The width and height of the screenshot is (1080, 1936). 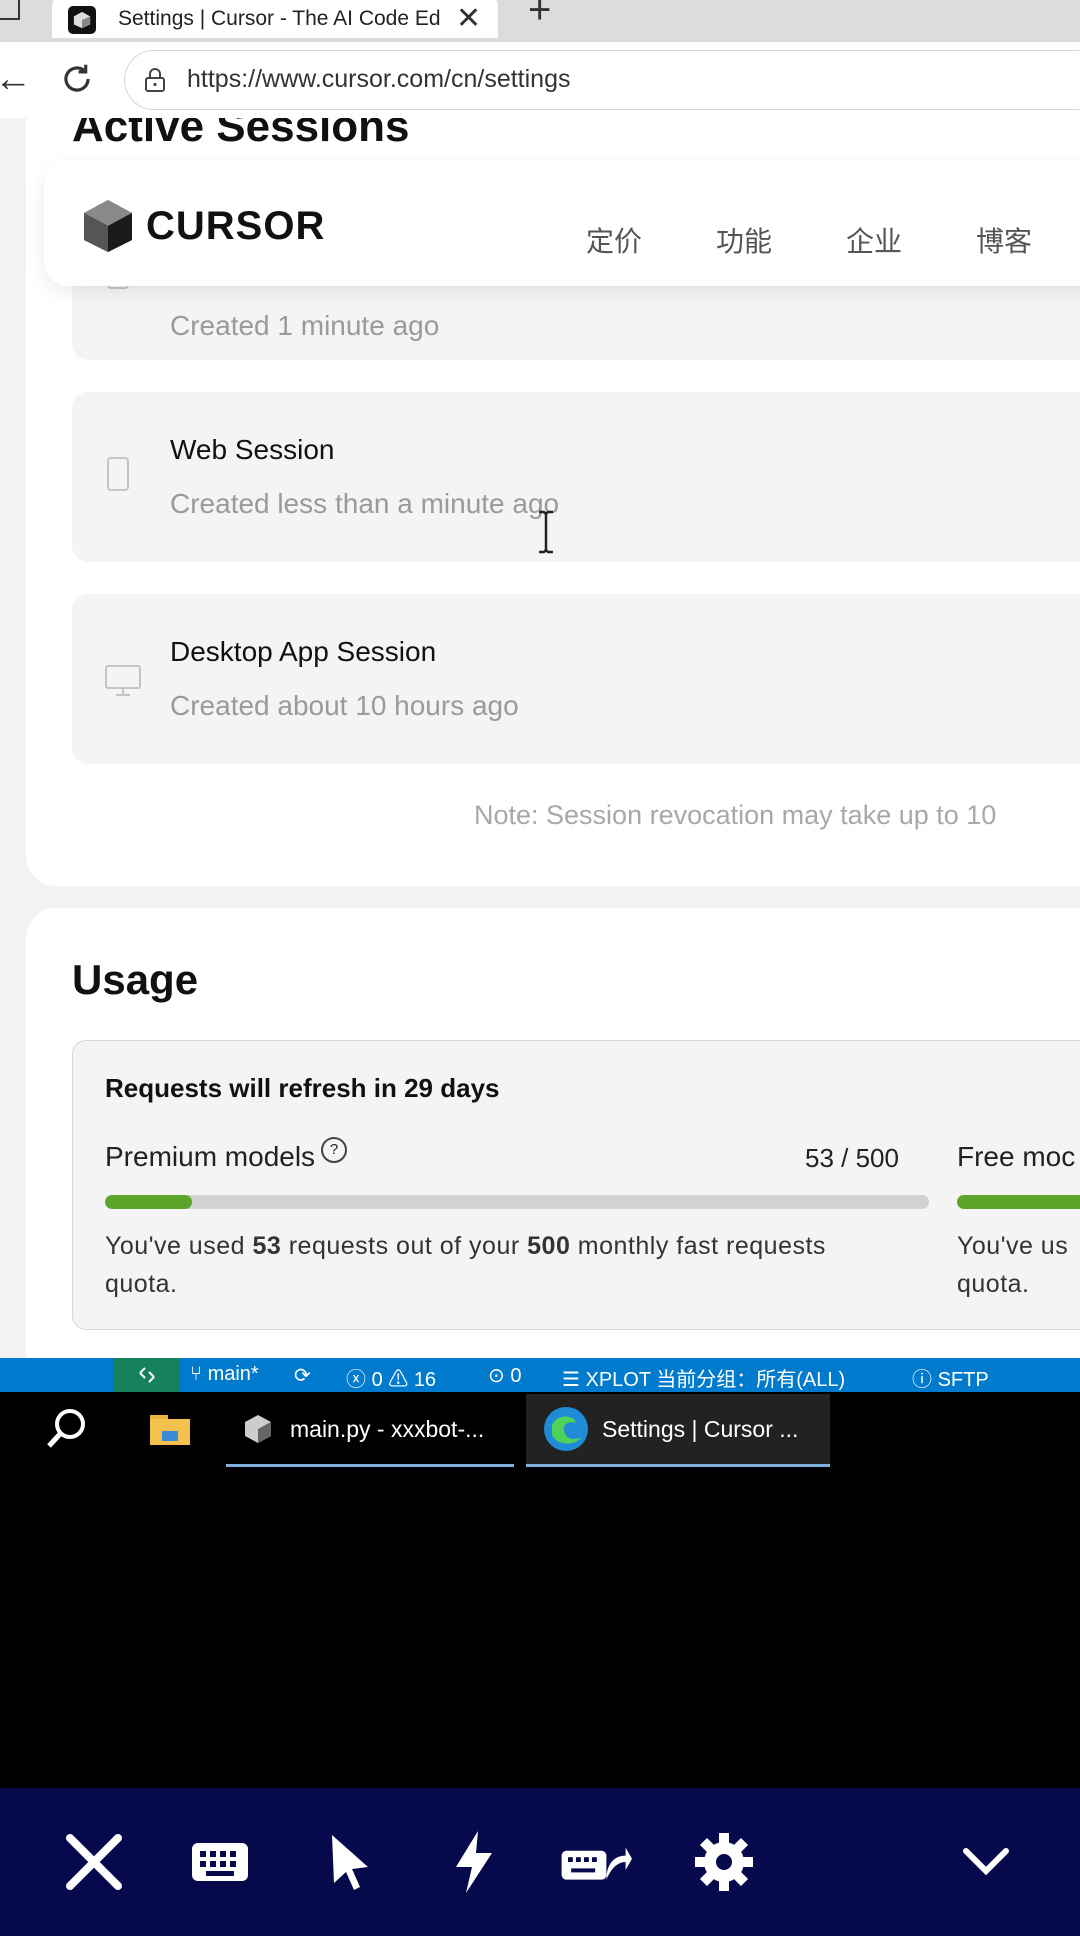 I want to click on premium-models-text: Premium models, so click(x=210, y=1156).